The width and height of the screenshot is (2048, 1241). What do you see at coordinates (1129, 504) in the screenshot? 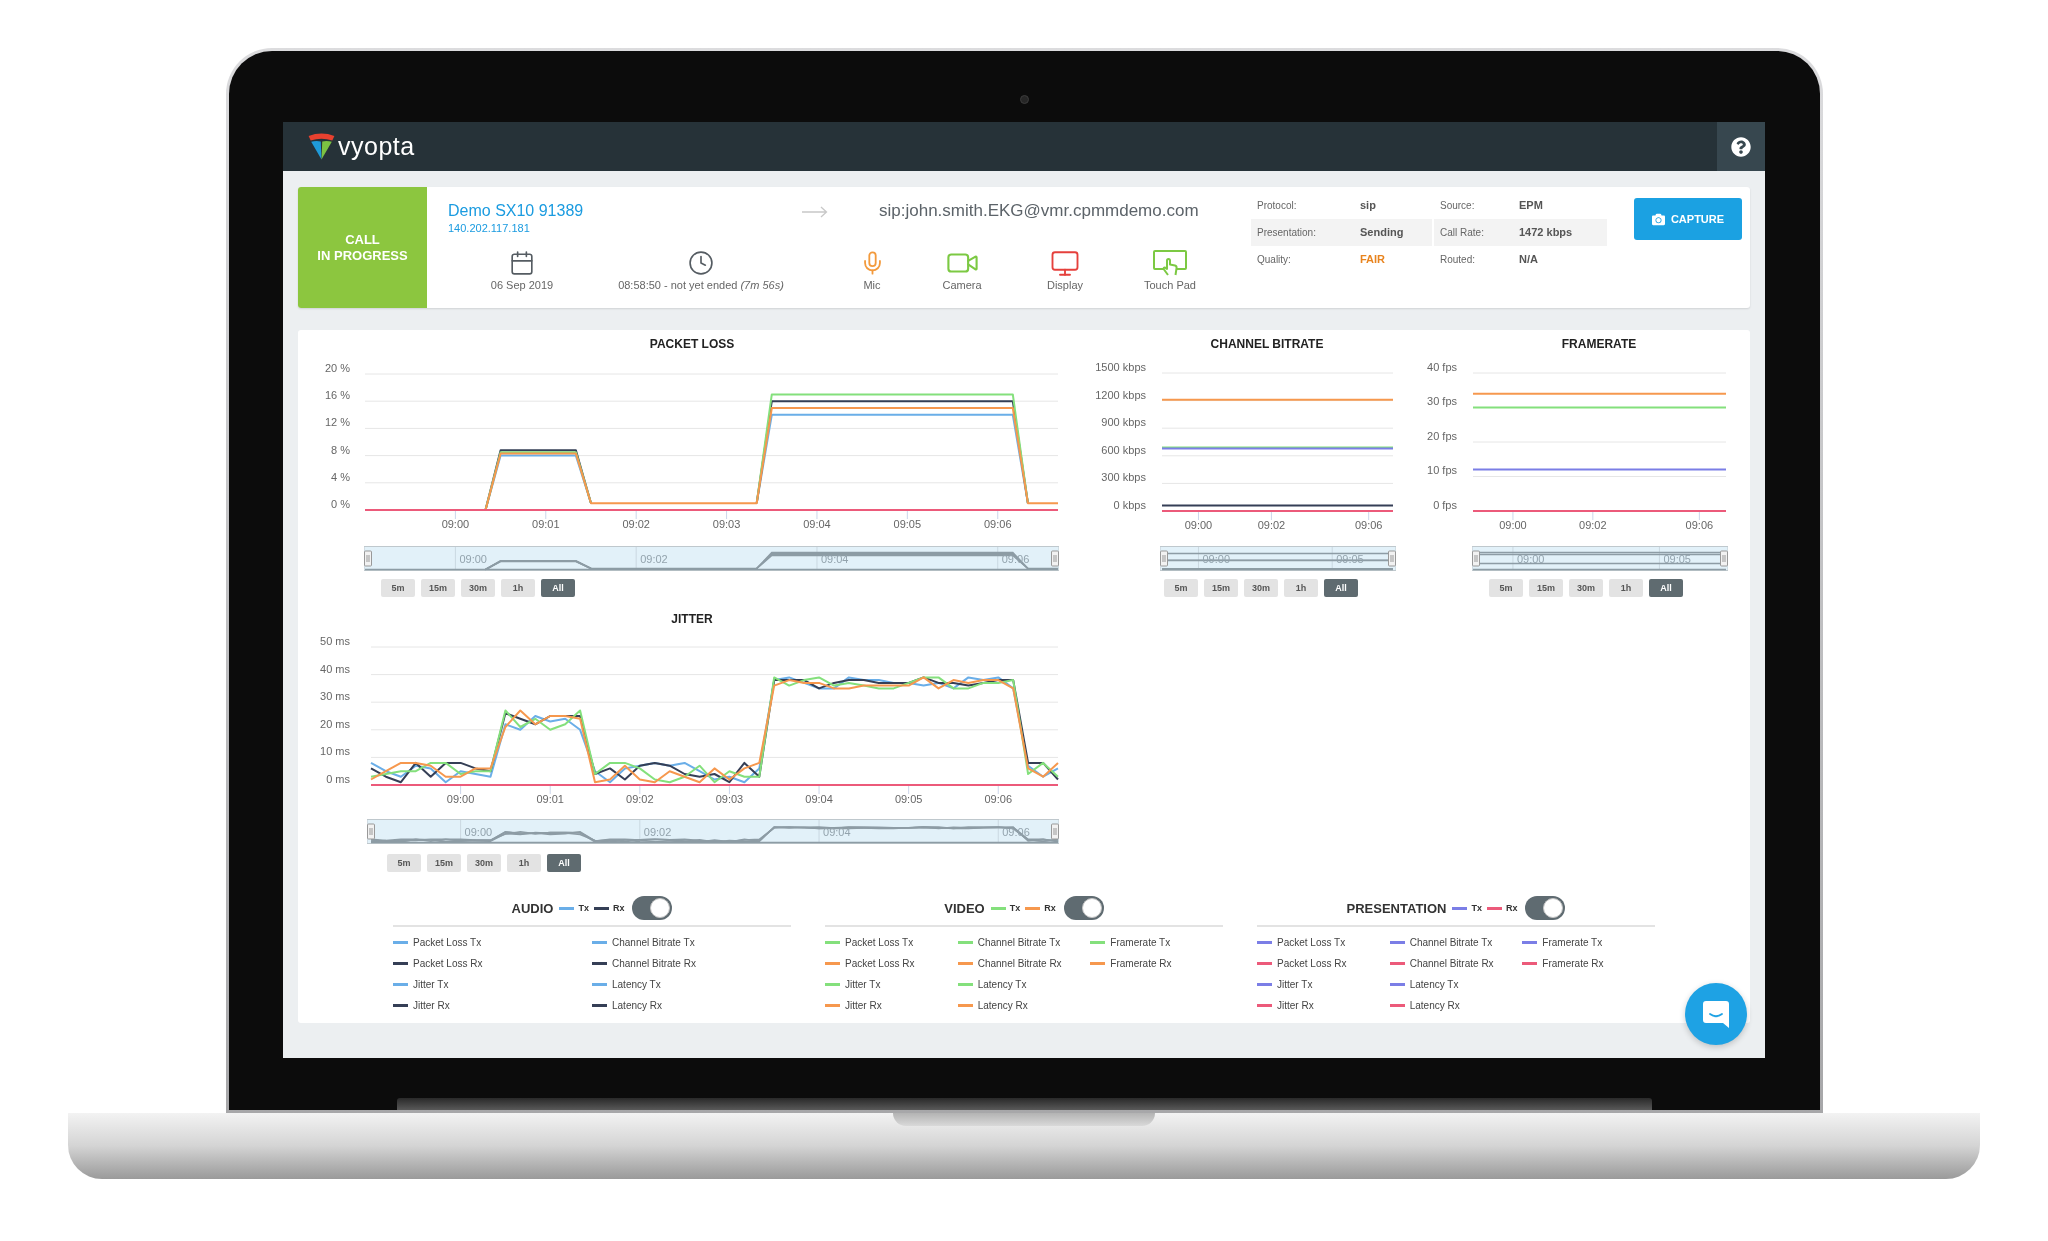
I see `y-axis-label: 0 kbps` at bounding box center [1129, 504].